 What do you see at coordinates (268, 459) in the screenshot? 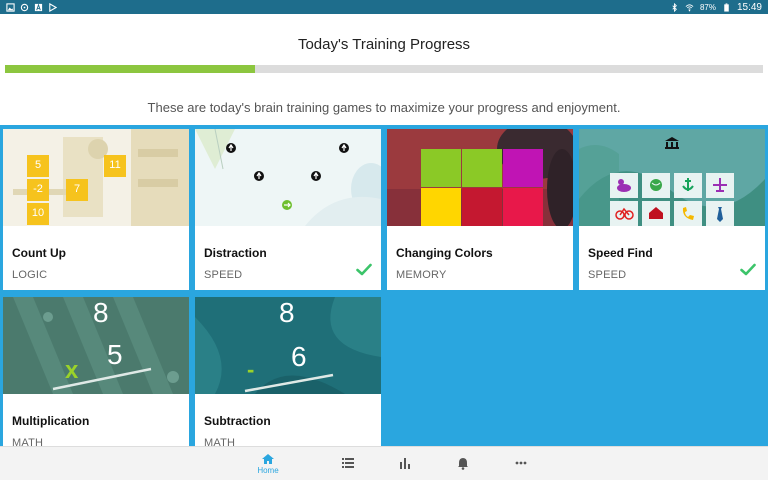
I see `home-icon` at bounding box center [268, 459].